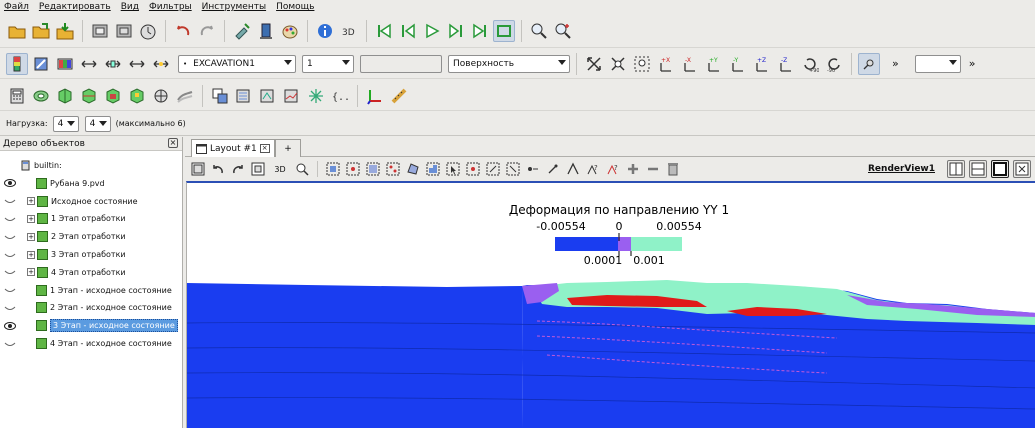  Describe the element at coordinates (90, 165) in the screenshot. I see `tree-item: builtin:` at that location.